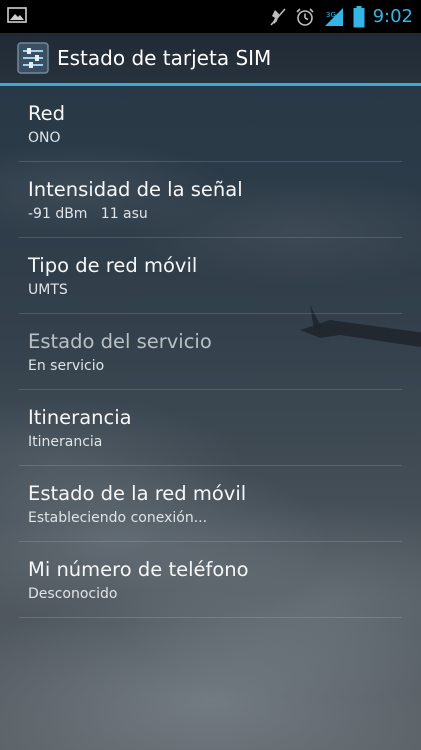 This screenshot has width=421, height=750. I want to click on list-item-signal-strength: Intensidad de la señal -91 dBm 11 asu, so click(210, 200).